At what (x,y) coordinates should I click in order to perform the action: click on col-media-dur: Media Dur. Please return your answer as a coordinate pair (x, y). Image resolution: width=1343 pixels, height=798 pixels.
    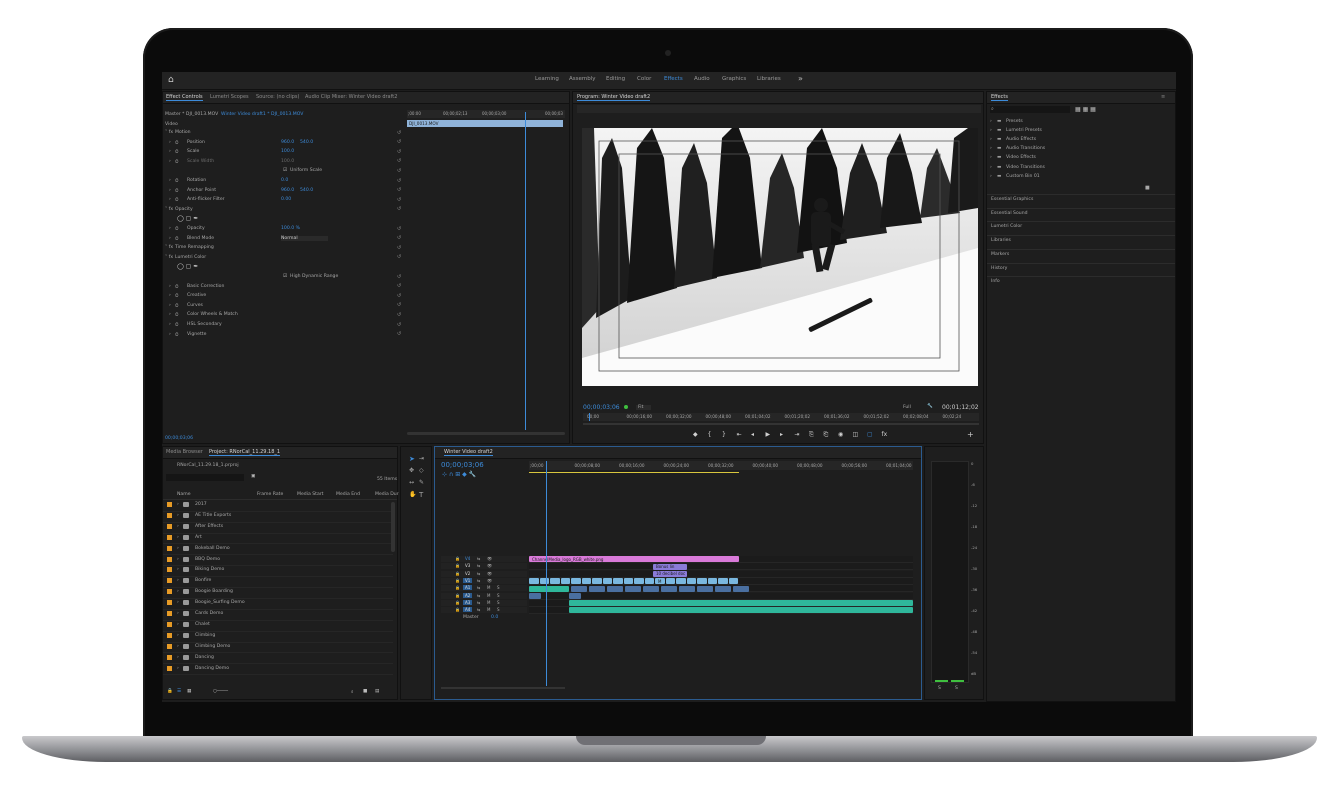
    Looking at the image, I should click on (387, 494).